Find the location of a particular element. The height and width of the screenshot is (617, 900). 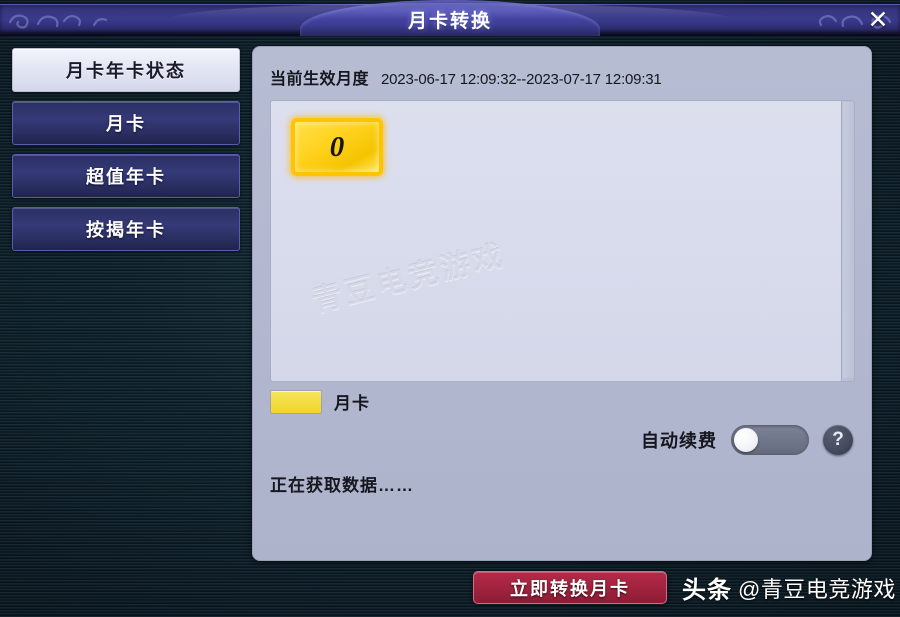

card-list-scrollbar is located at coordinates (847, 241).